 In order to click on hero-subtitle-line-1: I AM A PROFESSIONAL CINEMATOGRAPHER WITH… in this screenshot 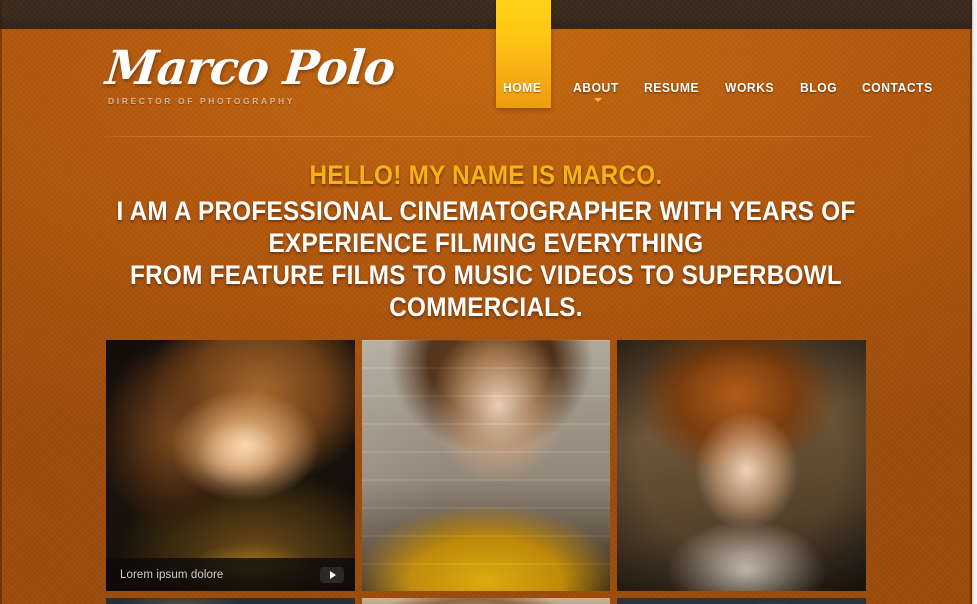, I will do `click(486, 227)`.